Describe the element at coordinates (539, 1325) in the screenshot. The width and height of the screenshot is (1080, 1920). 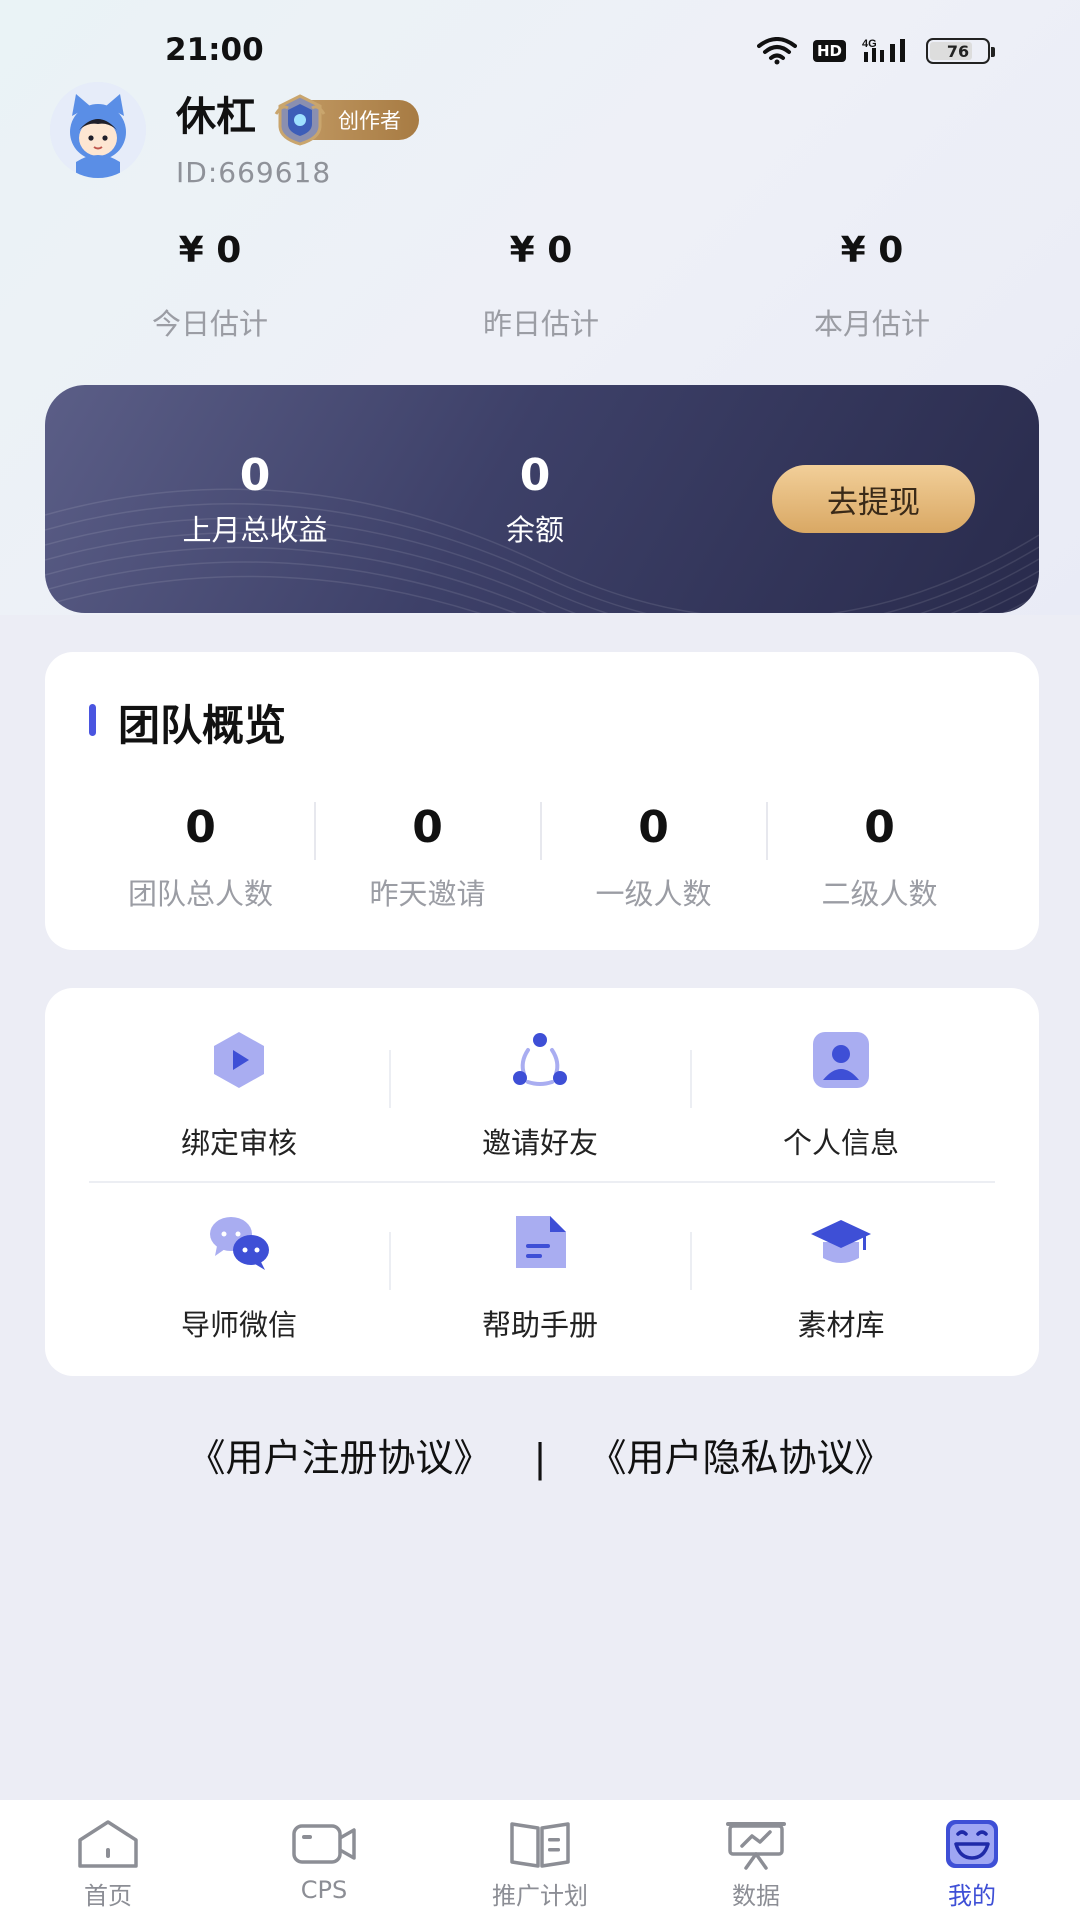
I see `tool-label: 帮助手册` at that location.